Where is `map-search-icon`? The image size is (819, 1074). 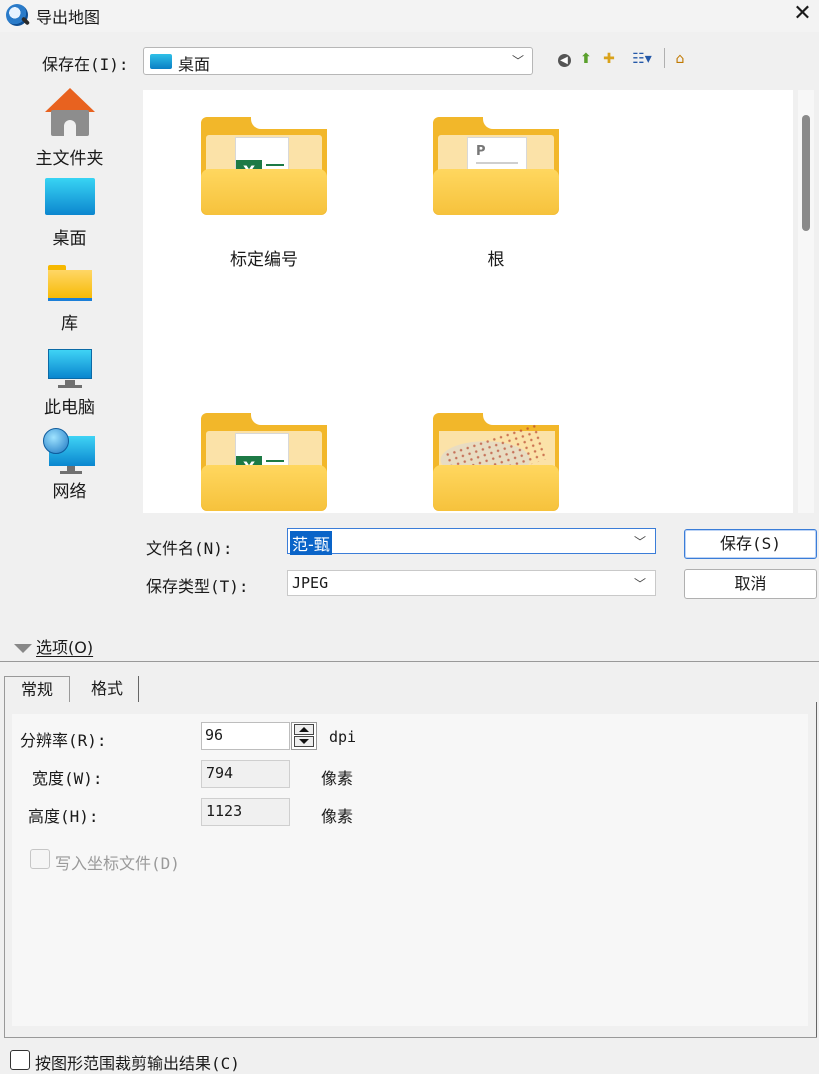
map-search-icon is located at coordinates (17, 15).